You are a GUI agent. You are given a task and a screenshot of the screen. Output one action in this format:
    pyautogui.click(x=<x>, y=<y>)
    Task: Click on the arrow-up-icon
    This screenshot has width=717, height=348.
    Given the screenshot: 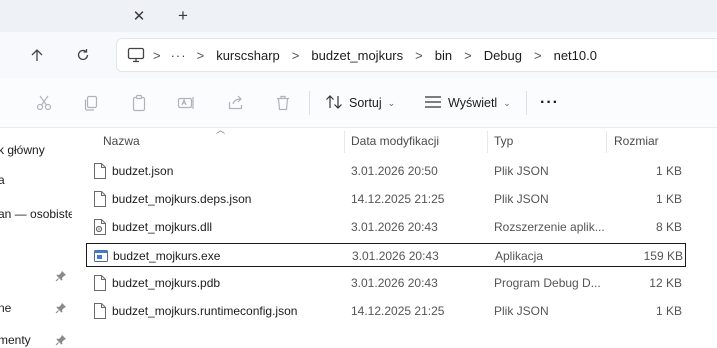 What is the action you would take?
    pyautogui.click(x=37, y=55)
    